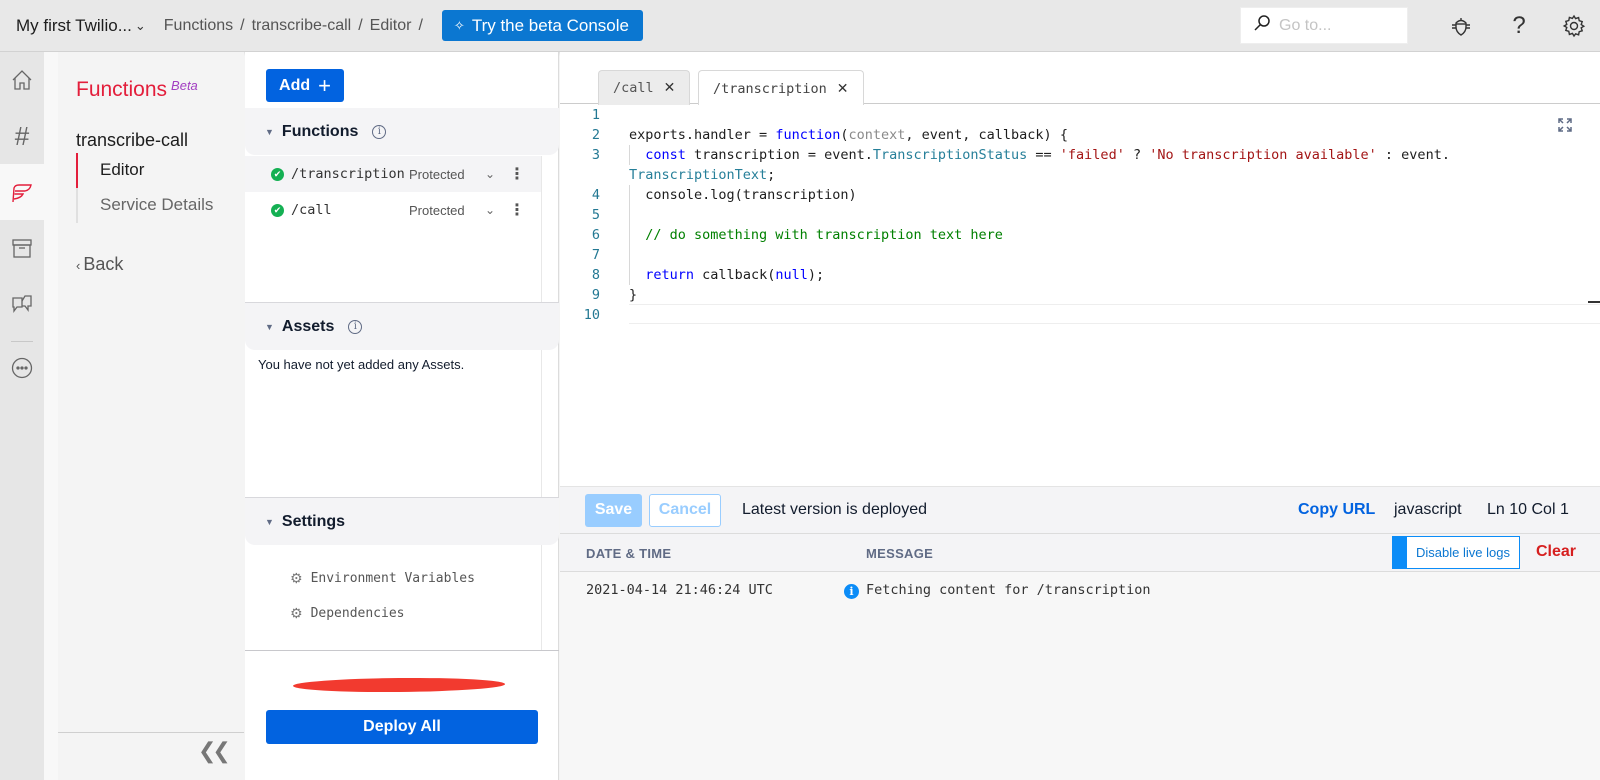 The width and height of the screenshot is (1600, 780). What do you see at coordinates (1339, 25) in the screenshot?
I see `goto-input` at bounding box center [1339, 25].